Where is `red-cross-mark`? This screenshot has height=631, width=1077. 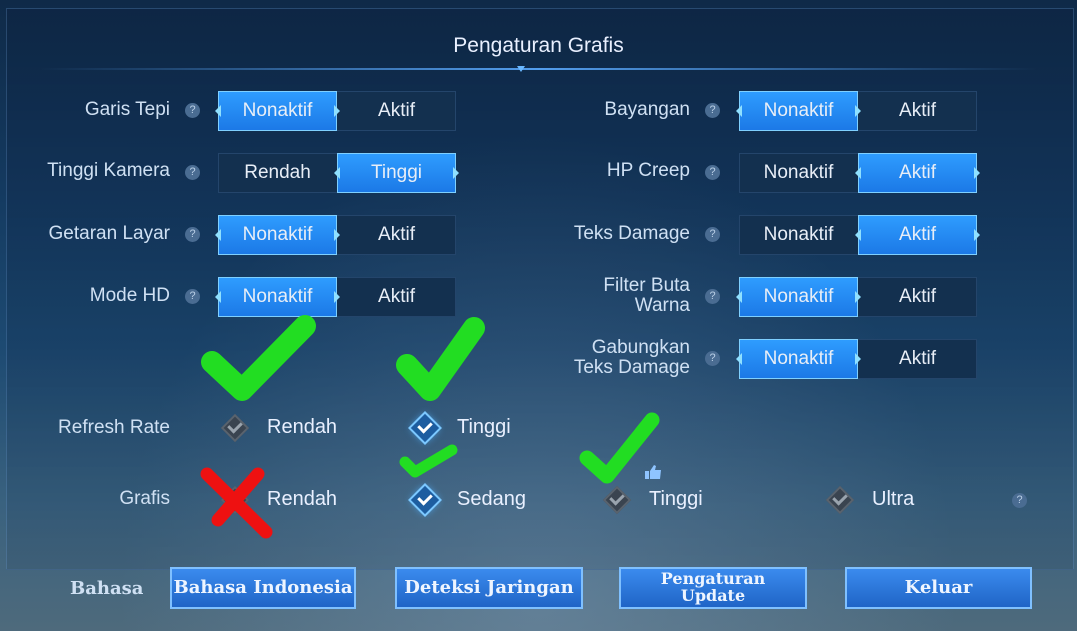
red-cross-mark is located at coordinates (236, 503).